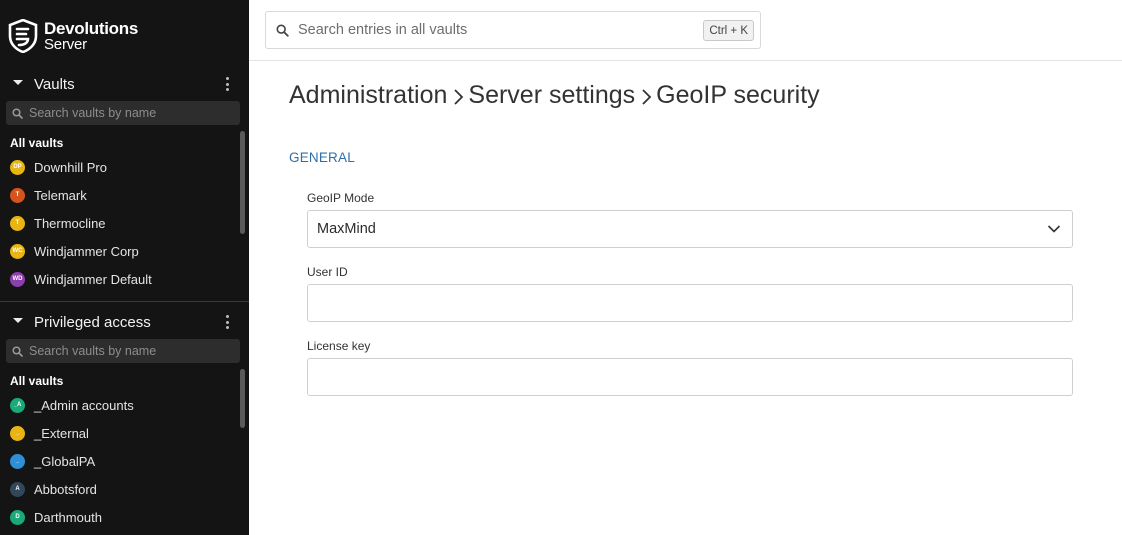 This screenshot has width=1122, height=535. Describe the element at coordinates (346, 229) in the screenshot. I see `geoip-mode-value: MaxMind` at that location.